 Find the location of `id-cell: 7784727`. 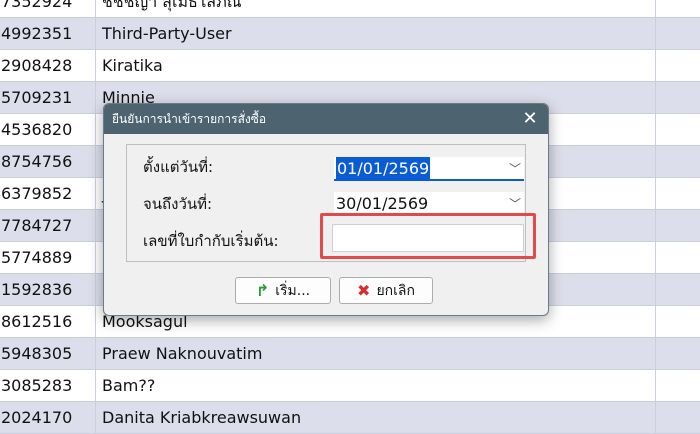

id-cell: 7784727 is located at coordinates (48, 225).